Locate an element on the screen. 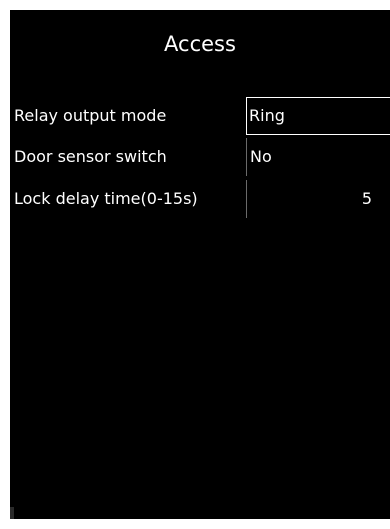 The height and width of the screenshot is (529, 390). setting-label: Lock delay time(0-15s) is located at coordinates (106, 198).